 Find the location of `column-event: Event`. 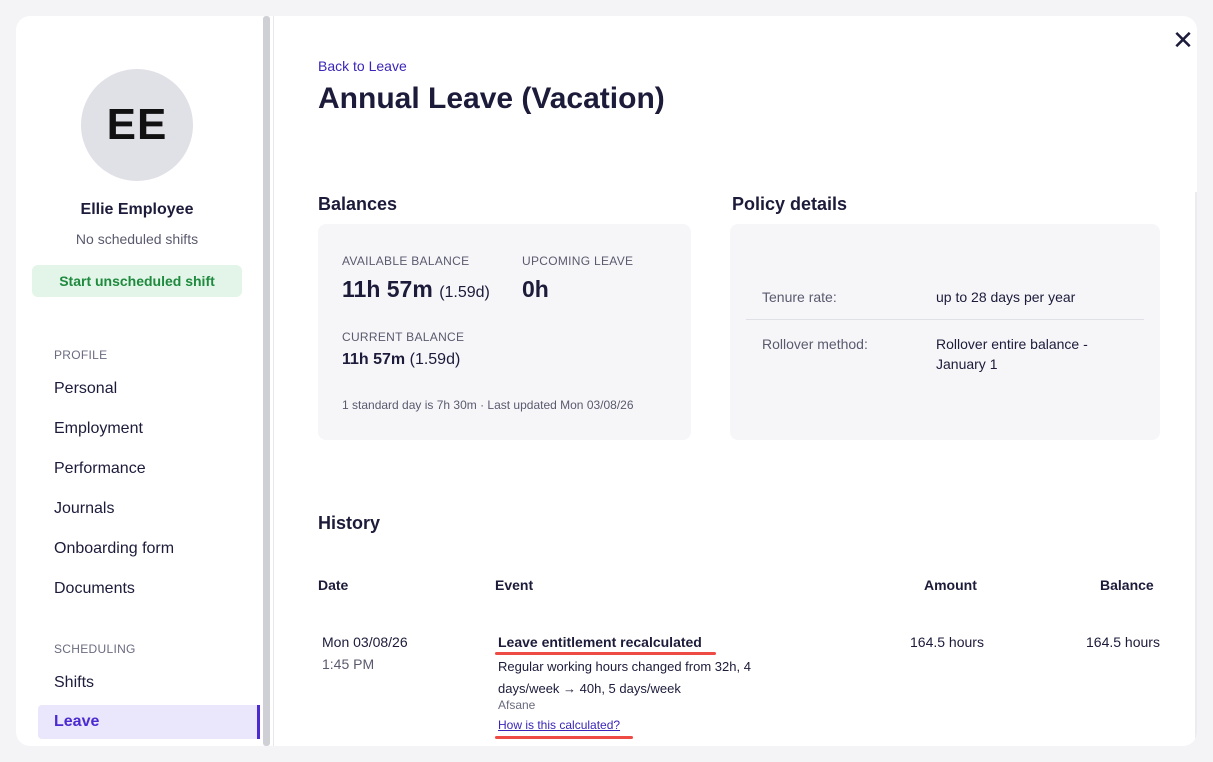

column-event: Event is located at coordinates (514, 585).